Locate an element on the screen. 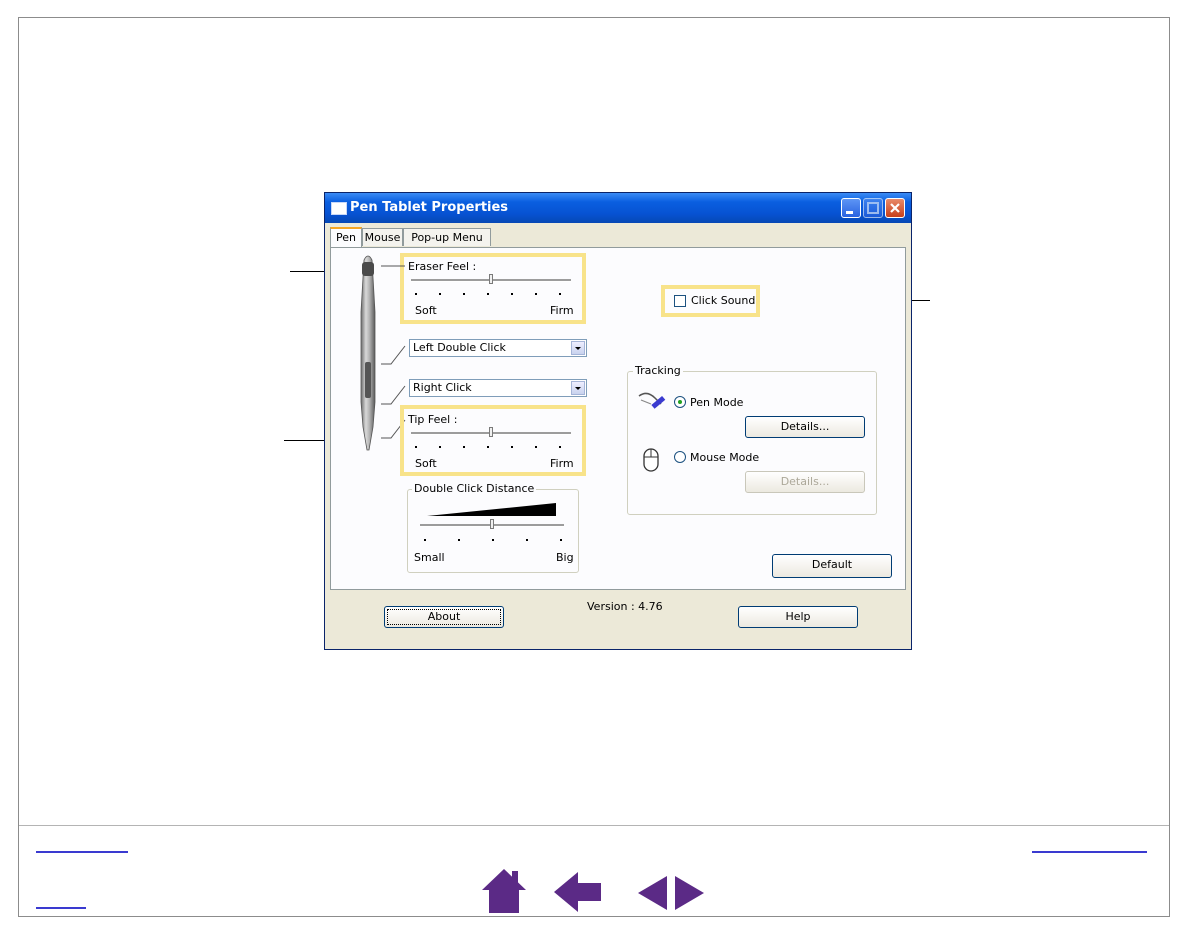  help-button: Help is located at coordinates (798, 617).